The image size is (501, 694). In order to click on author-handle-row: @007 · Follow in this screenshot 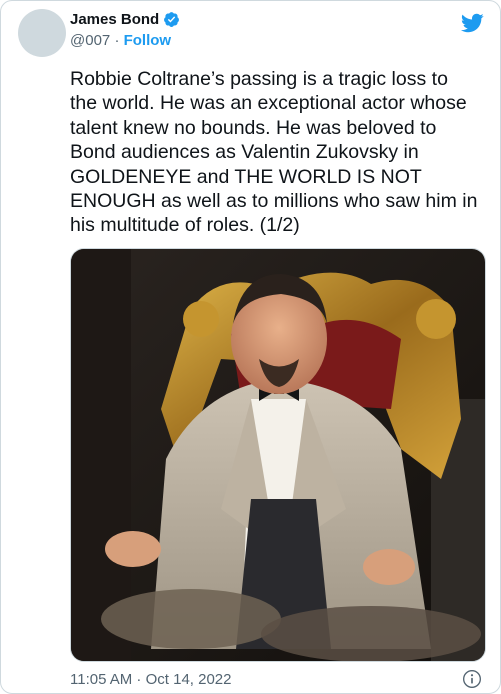, I will do `click(120, 40)`.